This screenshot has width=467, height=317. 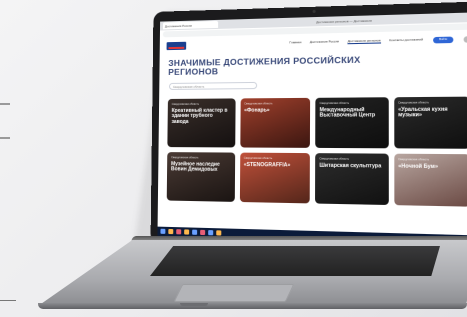 What do you see at coordinates (324, 42) in the screenshot?
I see `nav-item-russia: Достижения России` at bounding box center [324, 42].